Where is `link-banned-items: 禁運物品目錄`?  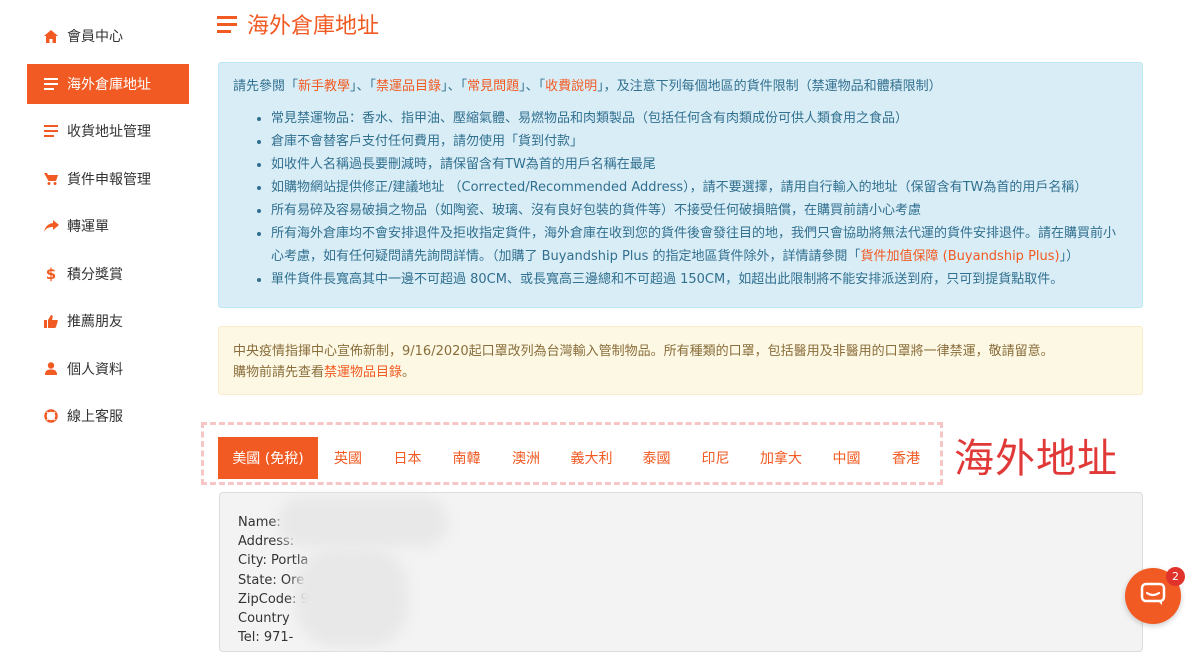 link-banned-items: 禁運物品目錄 is located at coordinates (363, 372).